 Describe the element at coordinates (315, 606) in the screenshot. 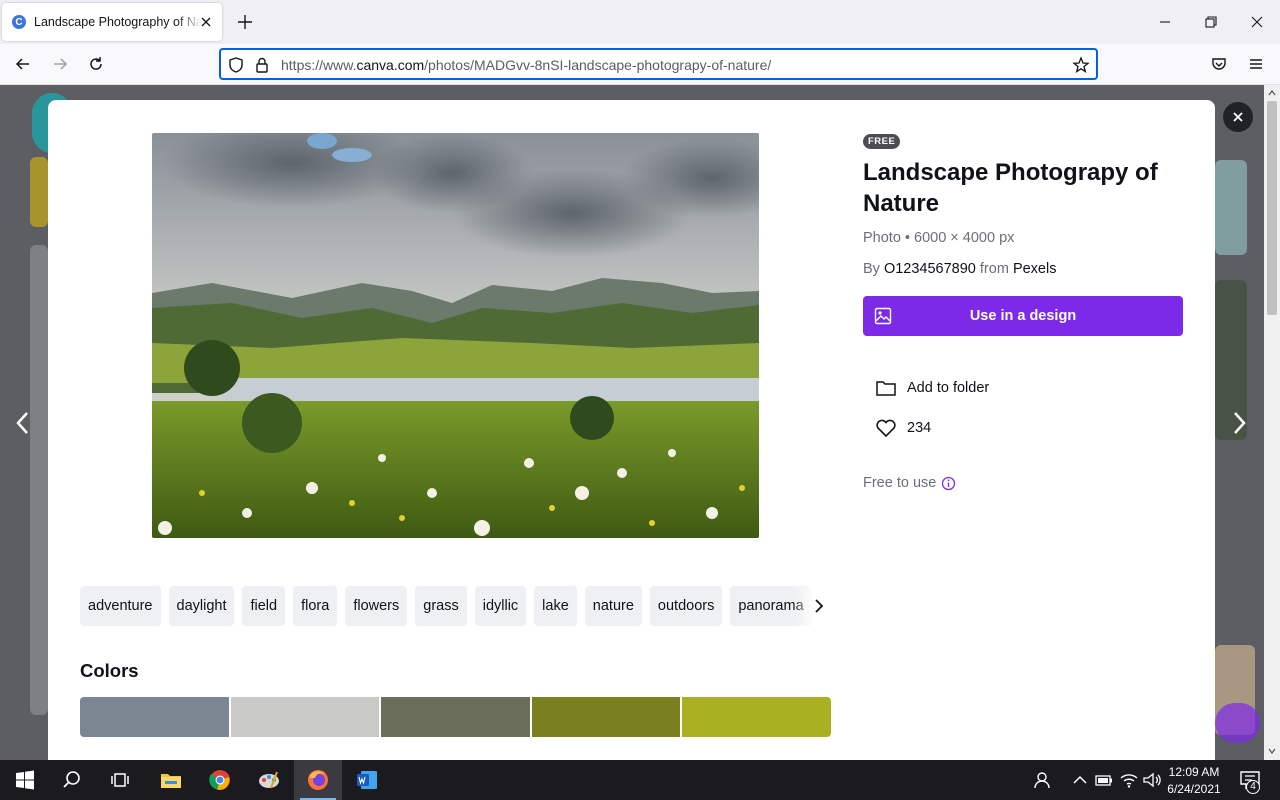

I see `keyword-tag: flora` at that location.